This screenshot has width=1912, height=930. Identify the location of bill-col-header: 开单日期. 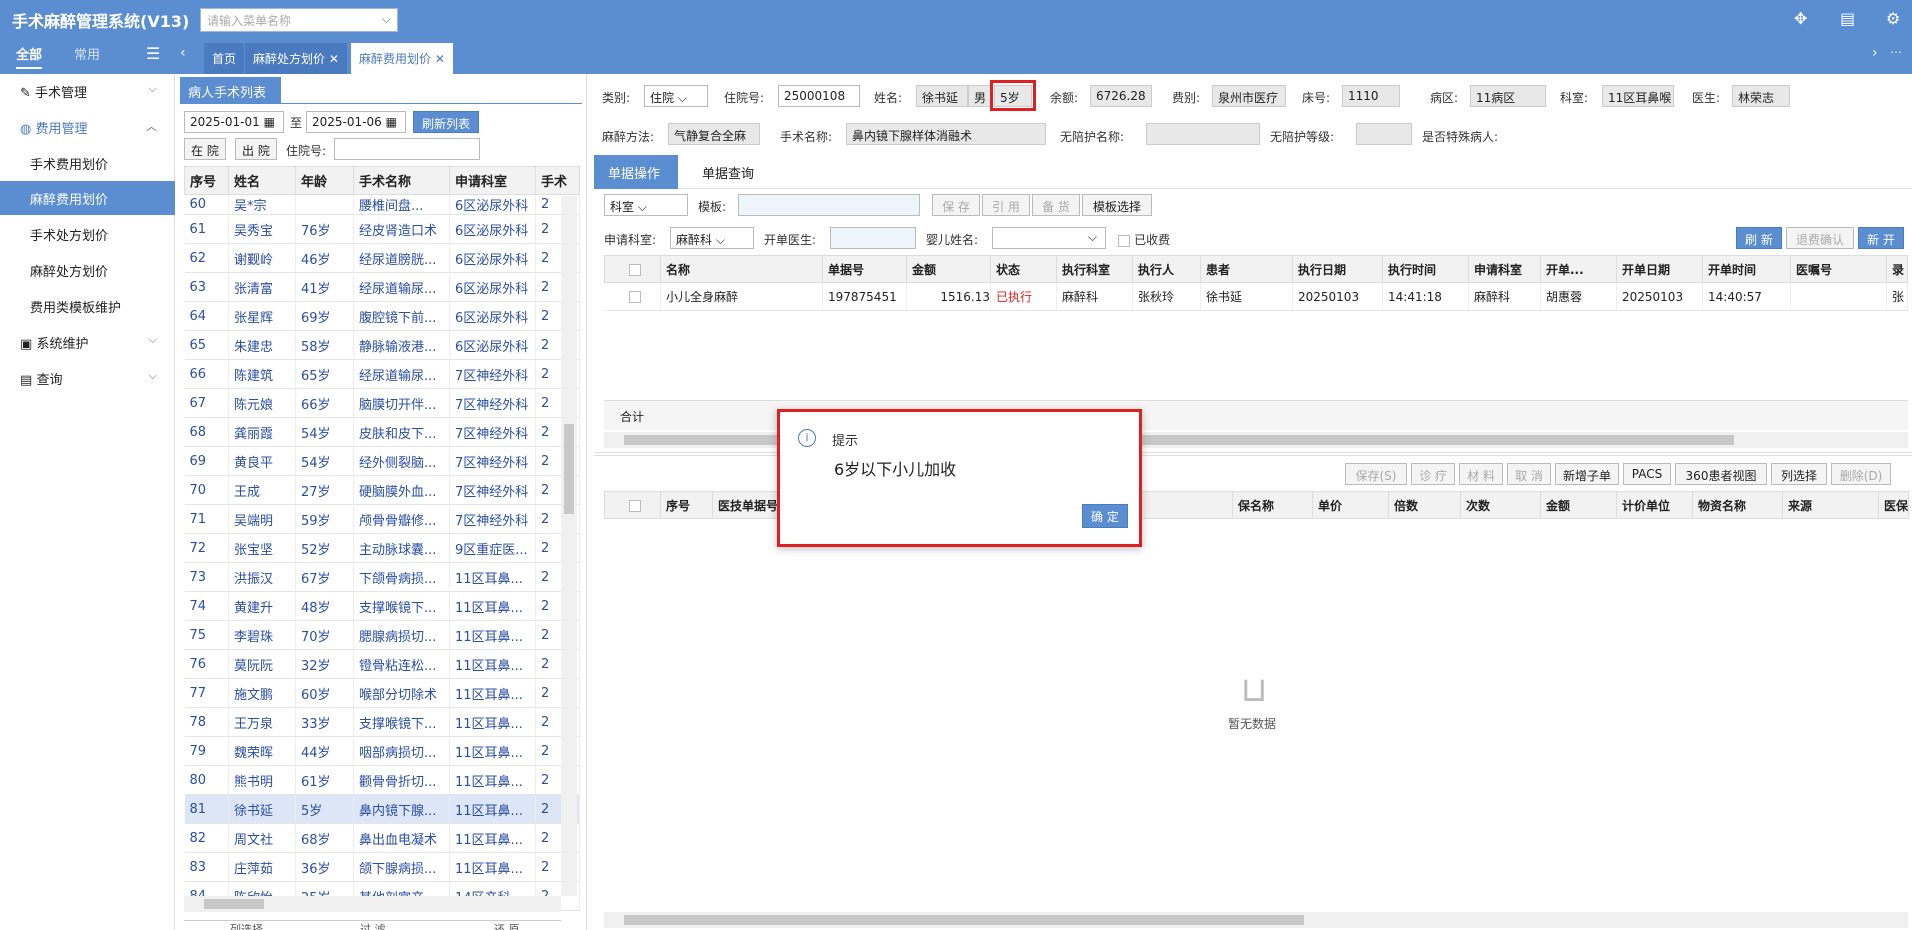
(1659, 269).